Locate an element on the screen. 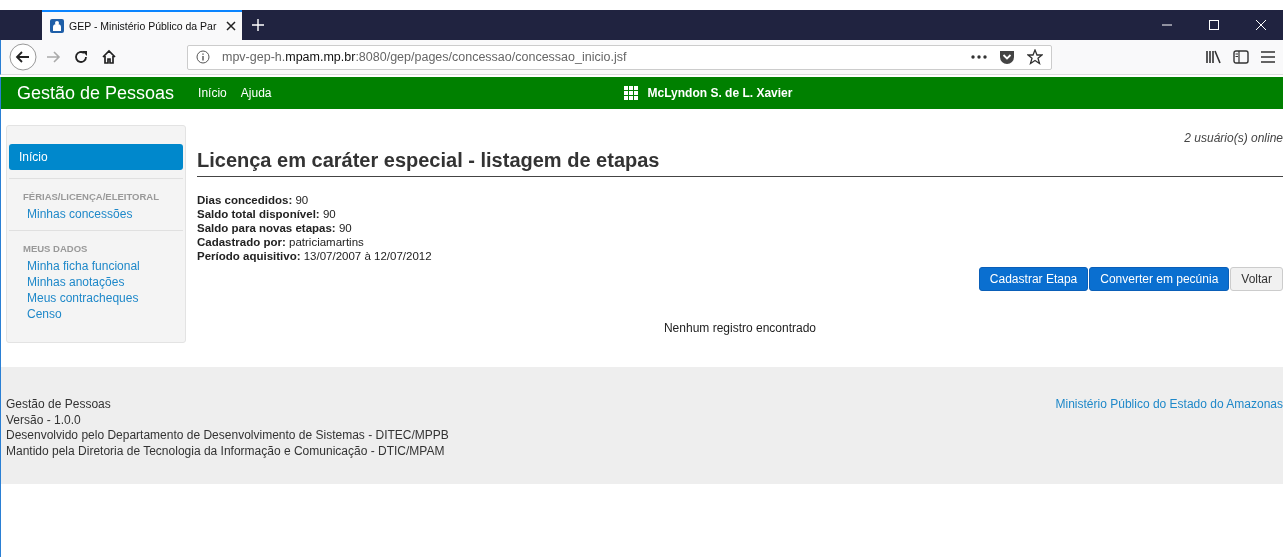 This screenshot has height=557, width=1283. footer-text: Versão - 1.0.0 is located at coordinates (44, 420).